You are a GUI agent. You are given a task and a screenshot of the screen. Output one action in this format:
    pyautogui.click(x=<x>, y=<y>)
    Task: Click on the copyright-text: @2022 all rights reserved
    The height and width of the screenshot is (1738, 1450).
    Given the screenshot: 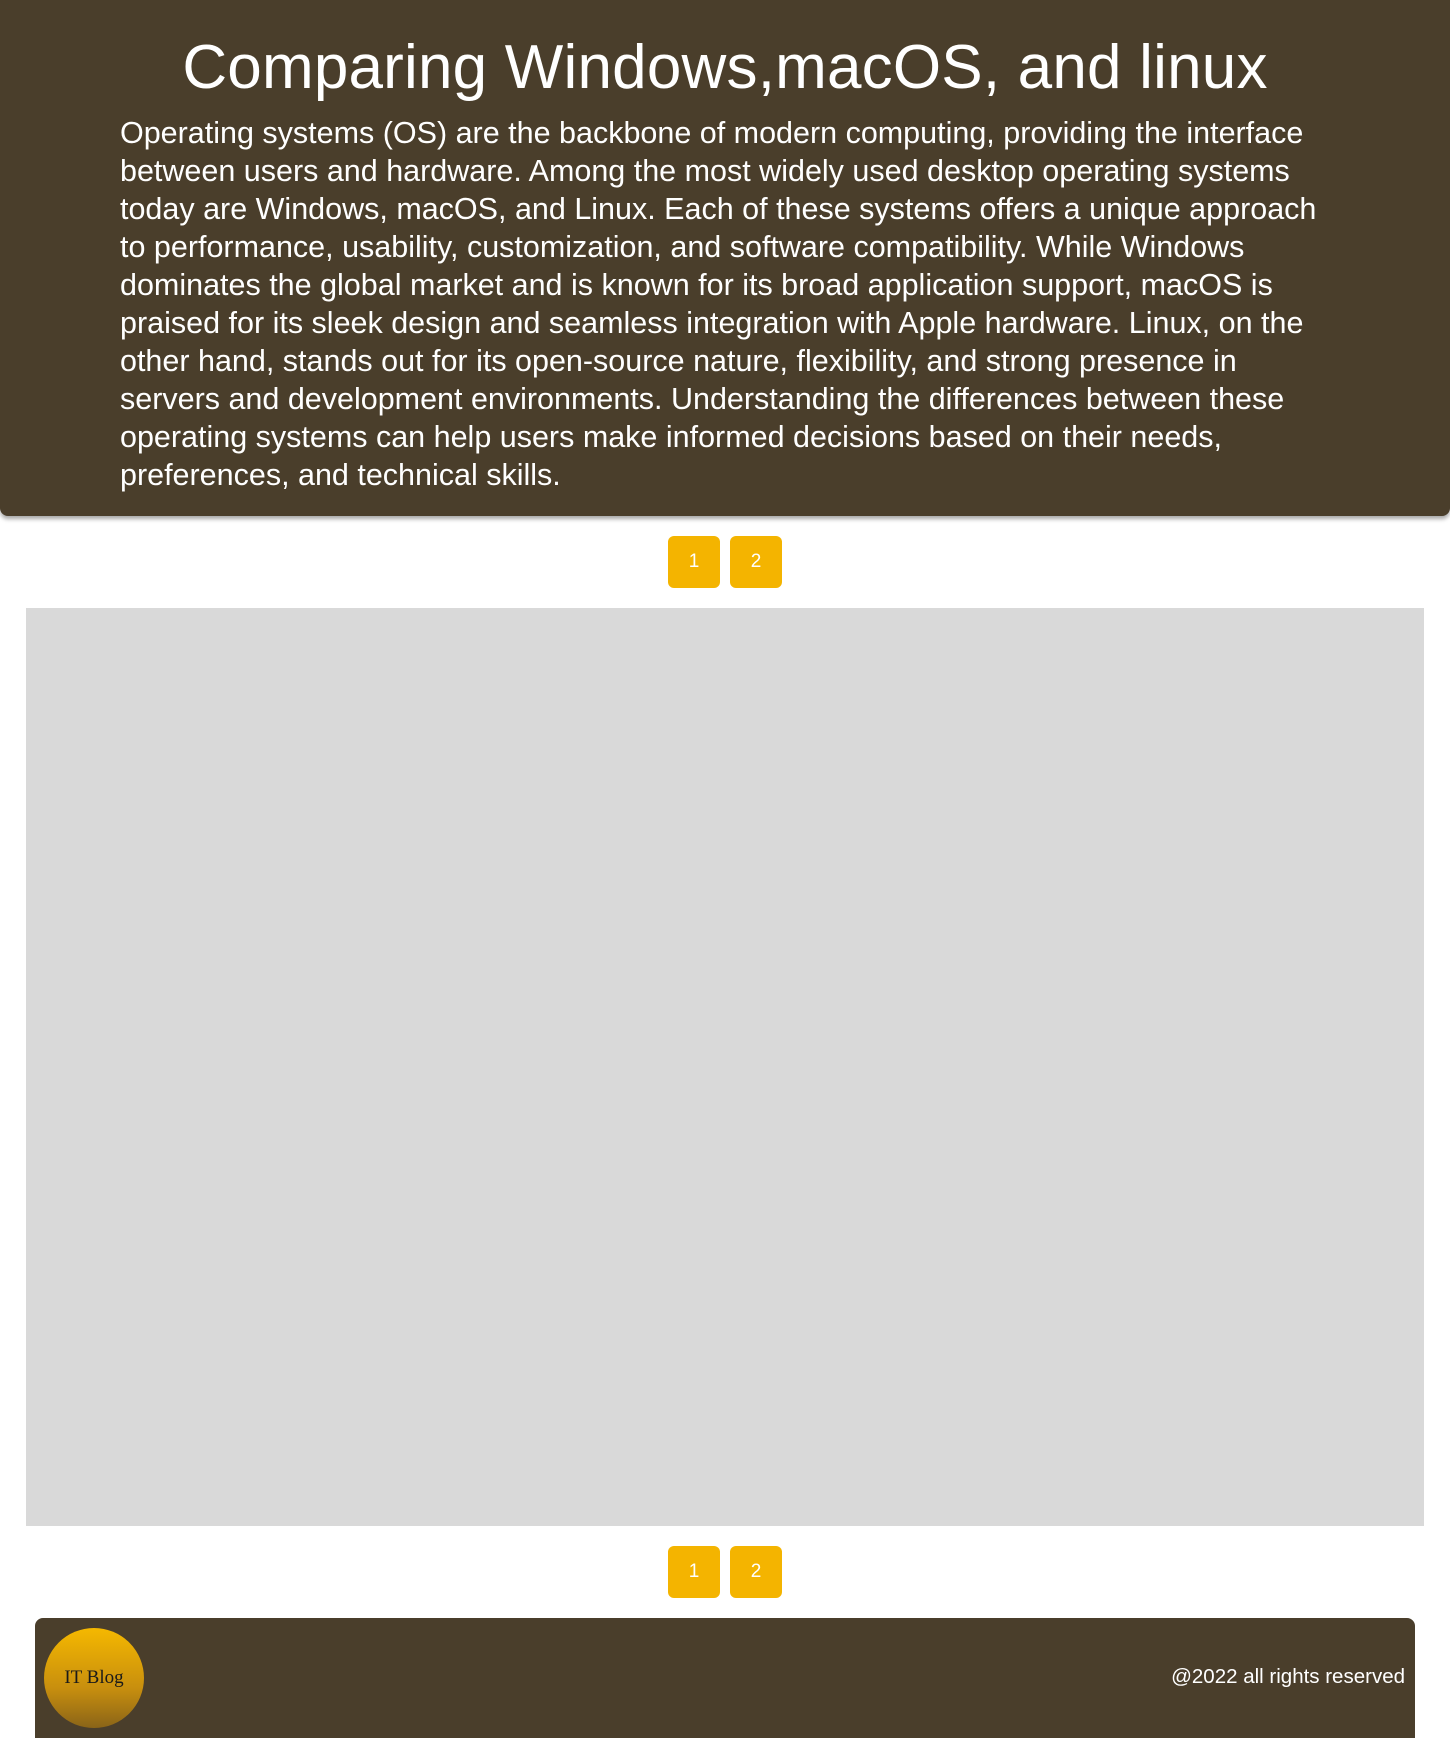 What is the action you would take?
    pyautogui.click(x=1288, y=1676)
    